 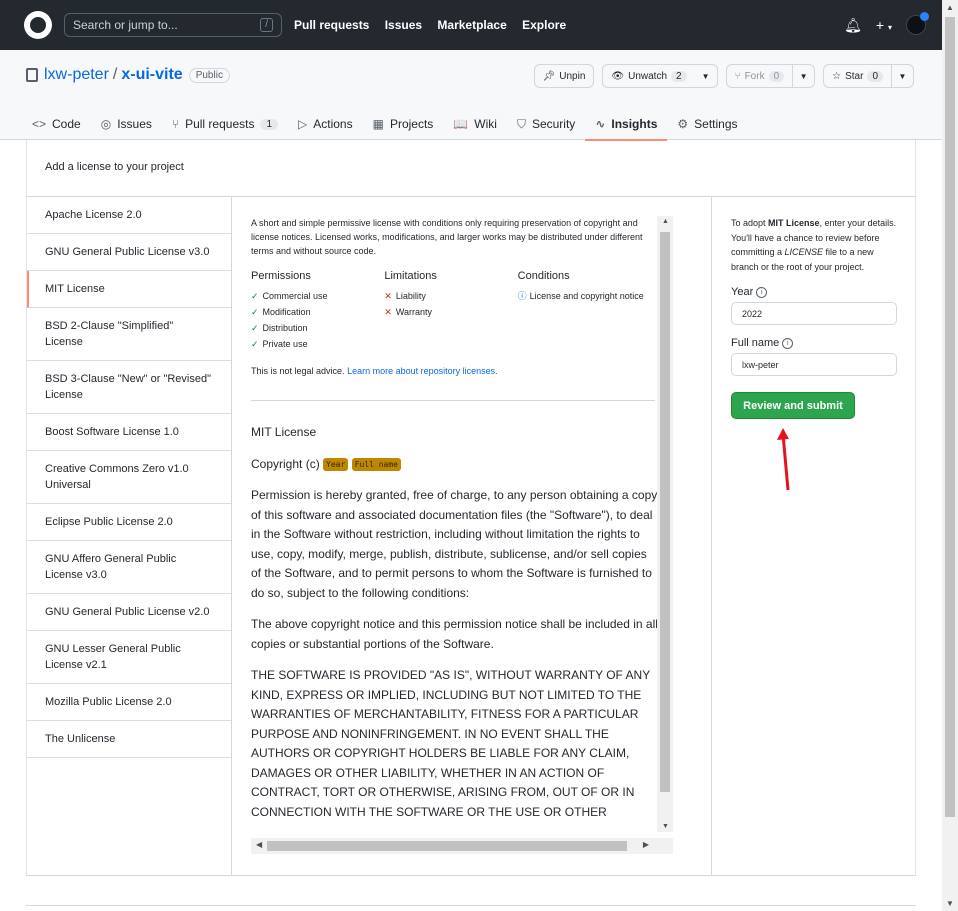 I want to click on nav-marketplace: Marketplace, so click(x=471, y=25).